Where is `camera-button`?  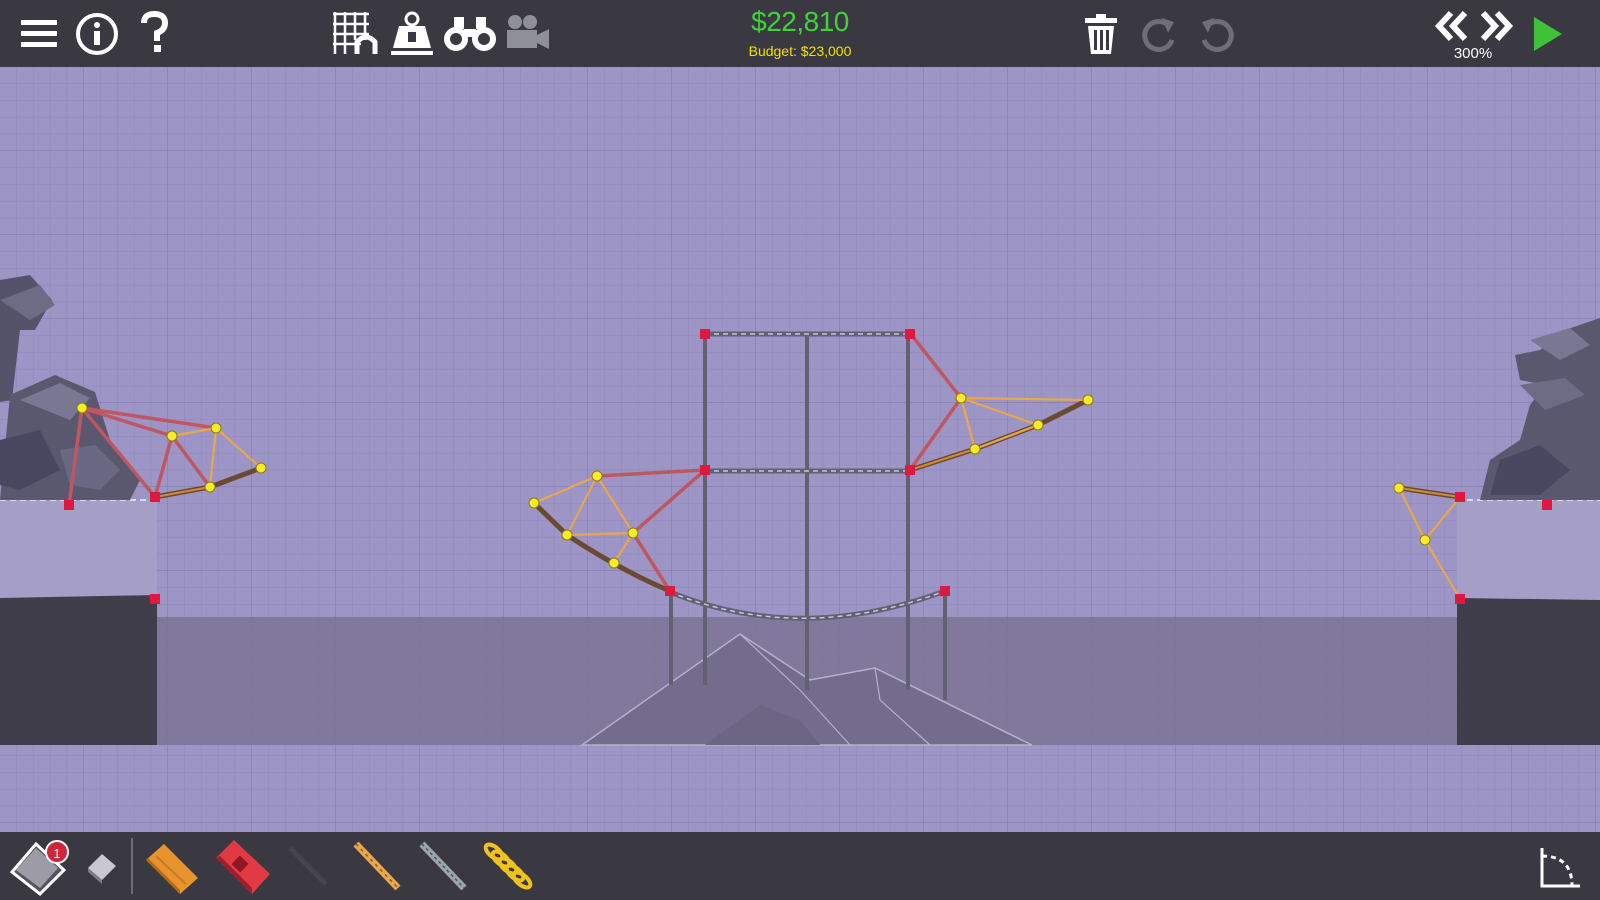
camera-button is located at coordinates (527, 33).